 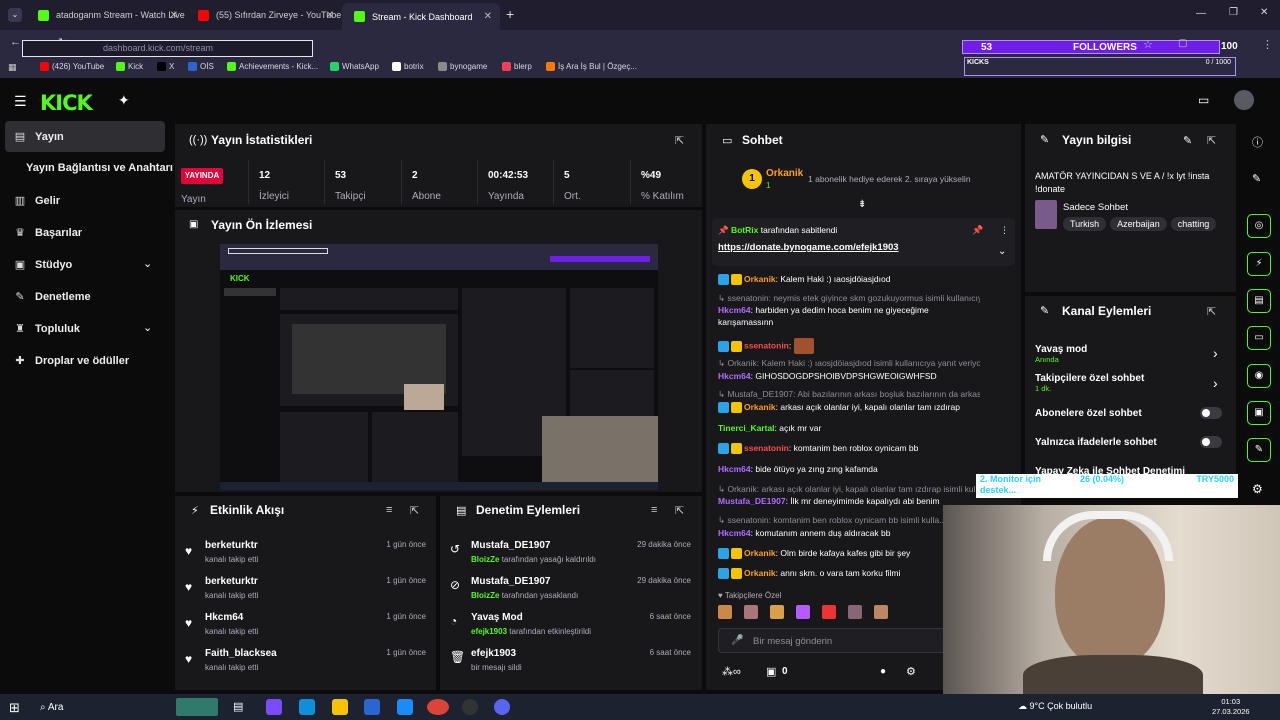 I want to click on copilot-icon, so click(x=274, y=707).